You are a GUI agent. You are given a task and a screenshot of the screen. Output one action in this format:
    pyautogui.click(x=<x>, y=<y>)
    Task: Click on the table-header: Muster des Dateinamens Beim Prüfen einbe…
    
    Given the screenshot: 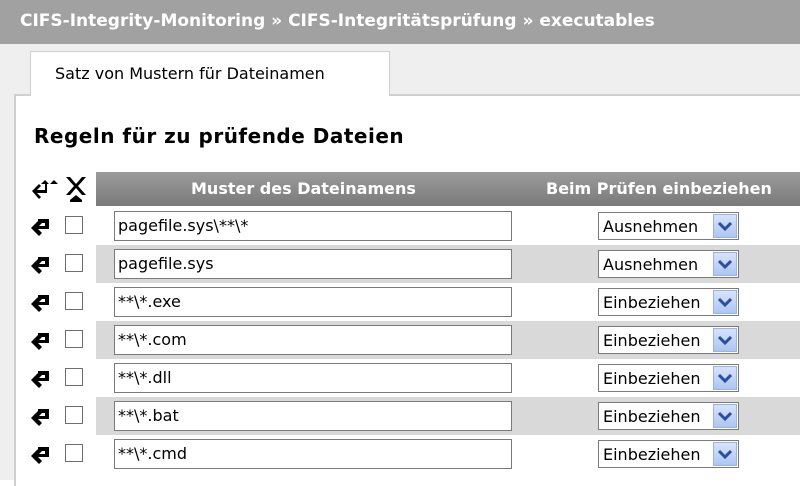 What is the action you would take?
    pyautogui.click(x=448, y=189)
    